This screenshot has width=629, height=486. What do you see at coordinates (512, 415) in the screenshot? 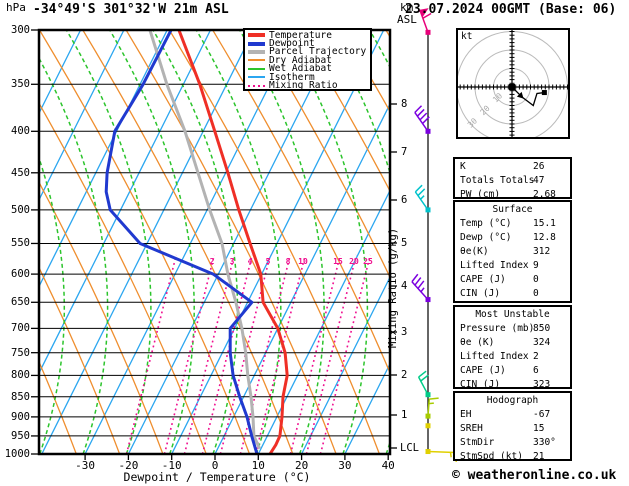
I see `panel-row: EH -67` at bounding box center [512, 415].